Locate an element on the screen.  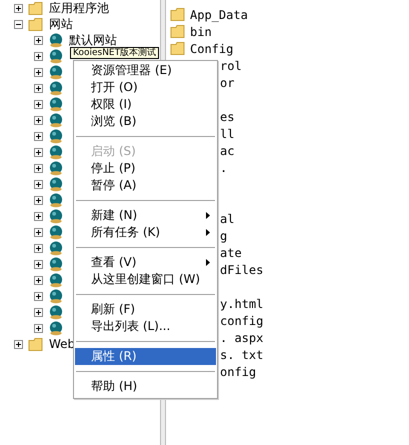
menu-item: 新建 (N) is located at coordinates (145, 215).